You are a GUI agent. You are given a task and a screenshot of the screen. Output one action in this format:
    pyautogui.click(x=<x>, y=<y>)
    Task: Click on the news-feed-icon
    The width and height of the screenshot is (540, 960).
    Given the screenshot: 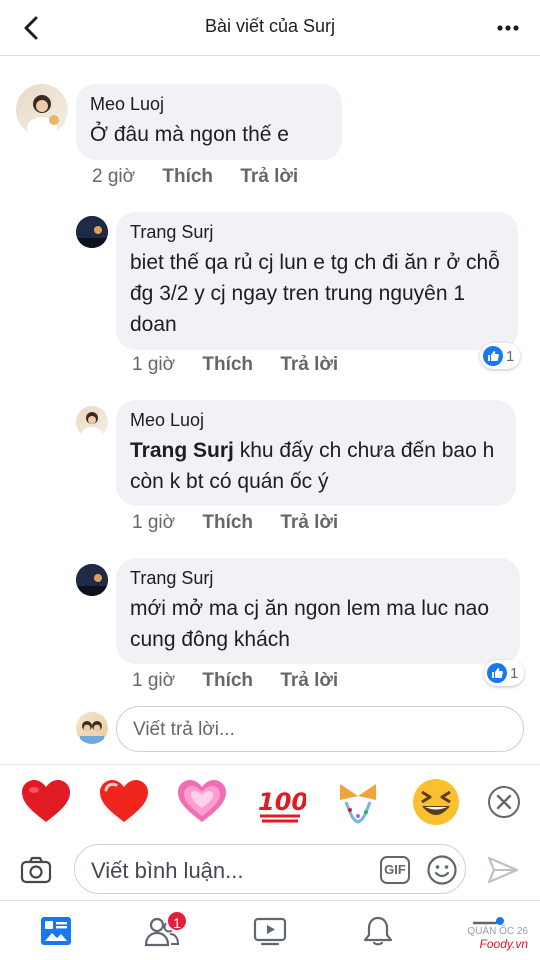 What is the action you would take?
    pyautogui.click(x=56, y=931)
    